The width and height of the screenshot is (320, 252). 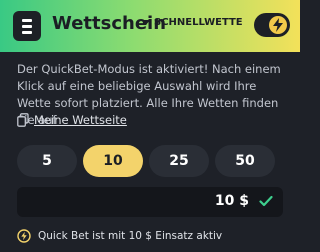 What do you see at coordinates (47, 161) in the screenshot?
I see `stake-option-5: 5` at bounding box center [47, 161].